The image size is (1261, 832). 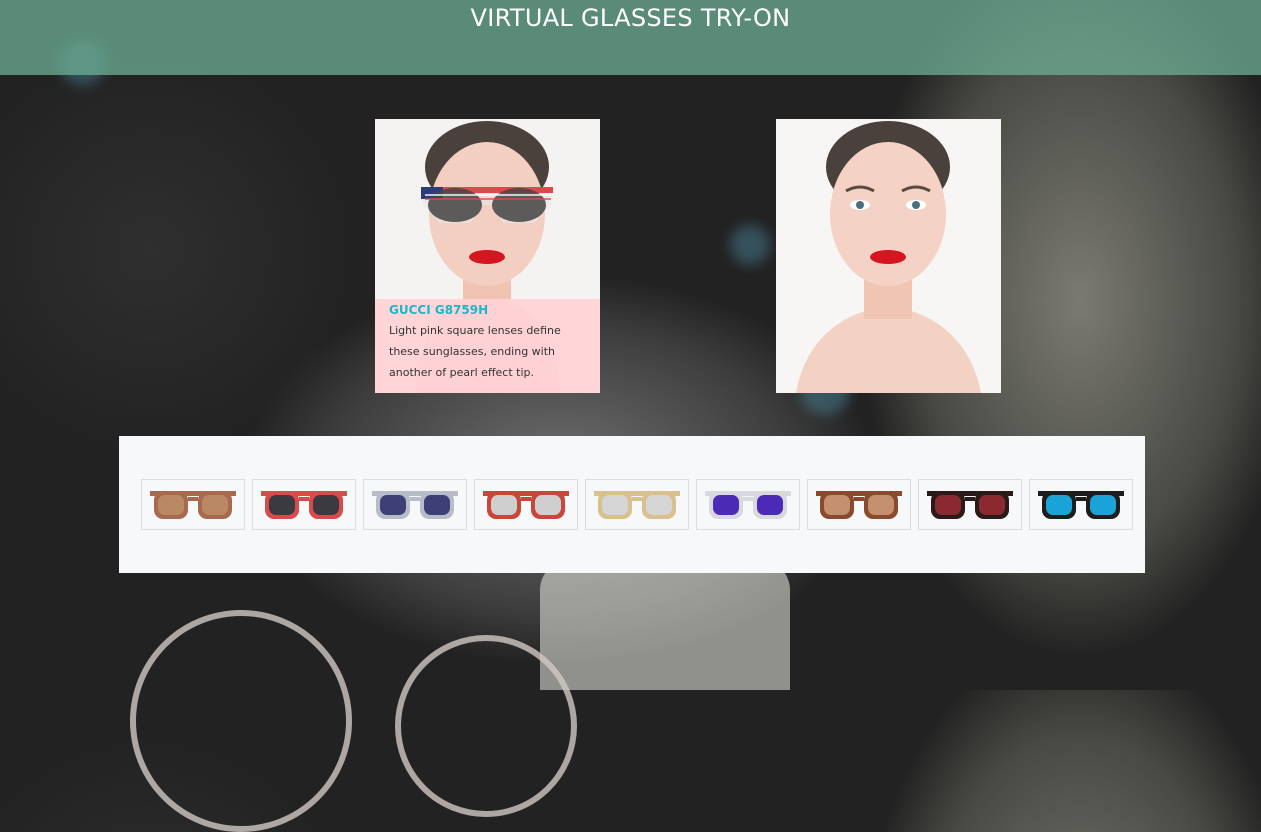 I want to click on brown-square-sunglasses-thumbnail, so click(x=193, y=504).